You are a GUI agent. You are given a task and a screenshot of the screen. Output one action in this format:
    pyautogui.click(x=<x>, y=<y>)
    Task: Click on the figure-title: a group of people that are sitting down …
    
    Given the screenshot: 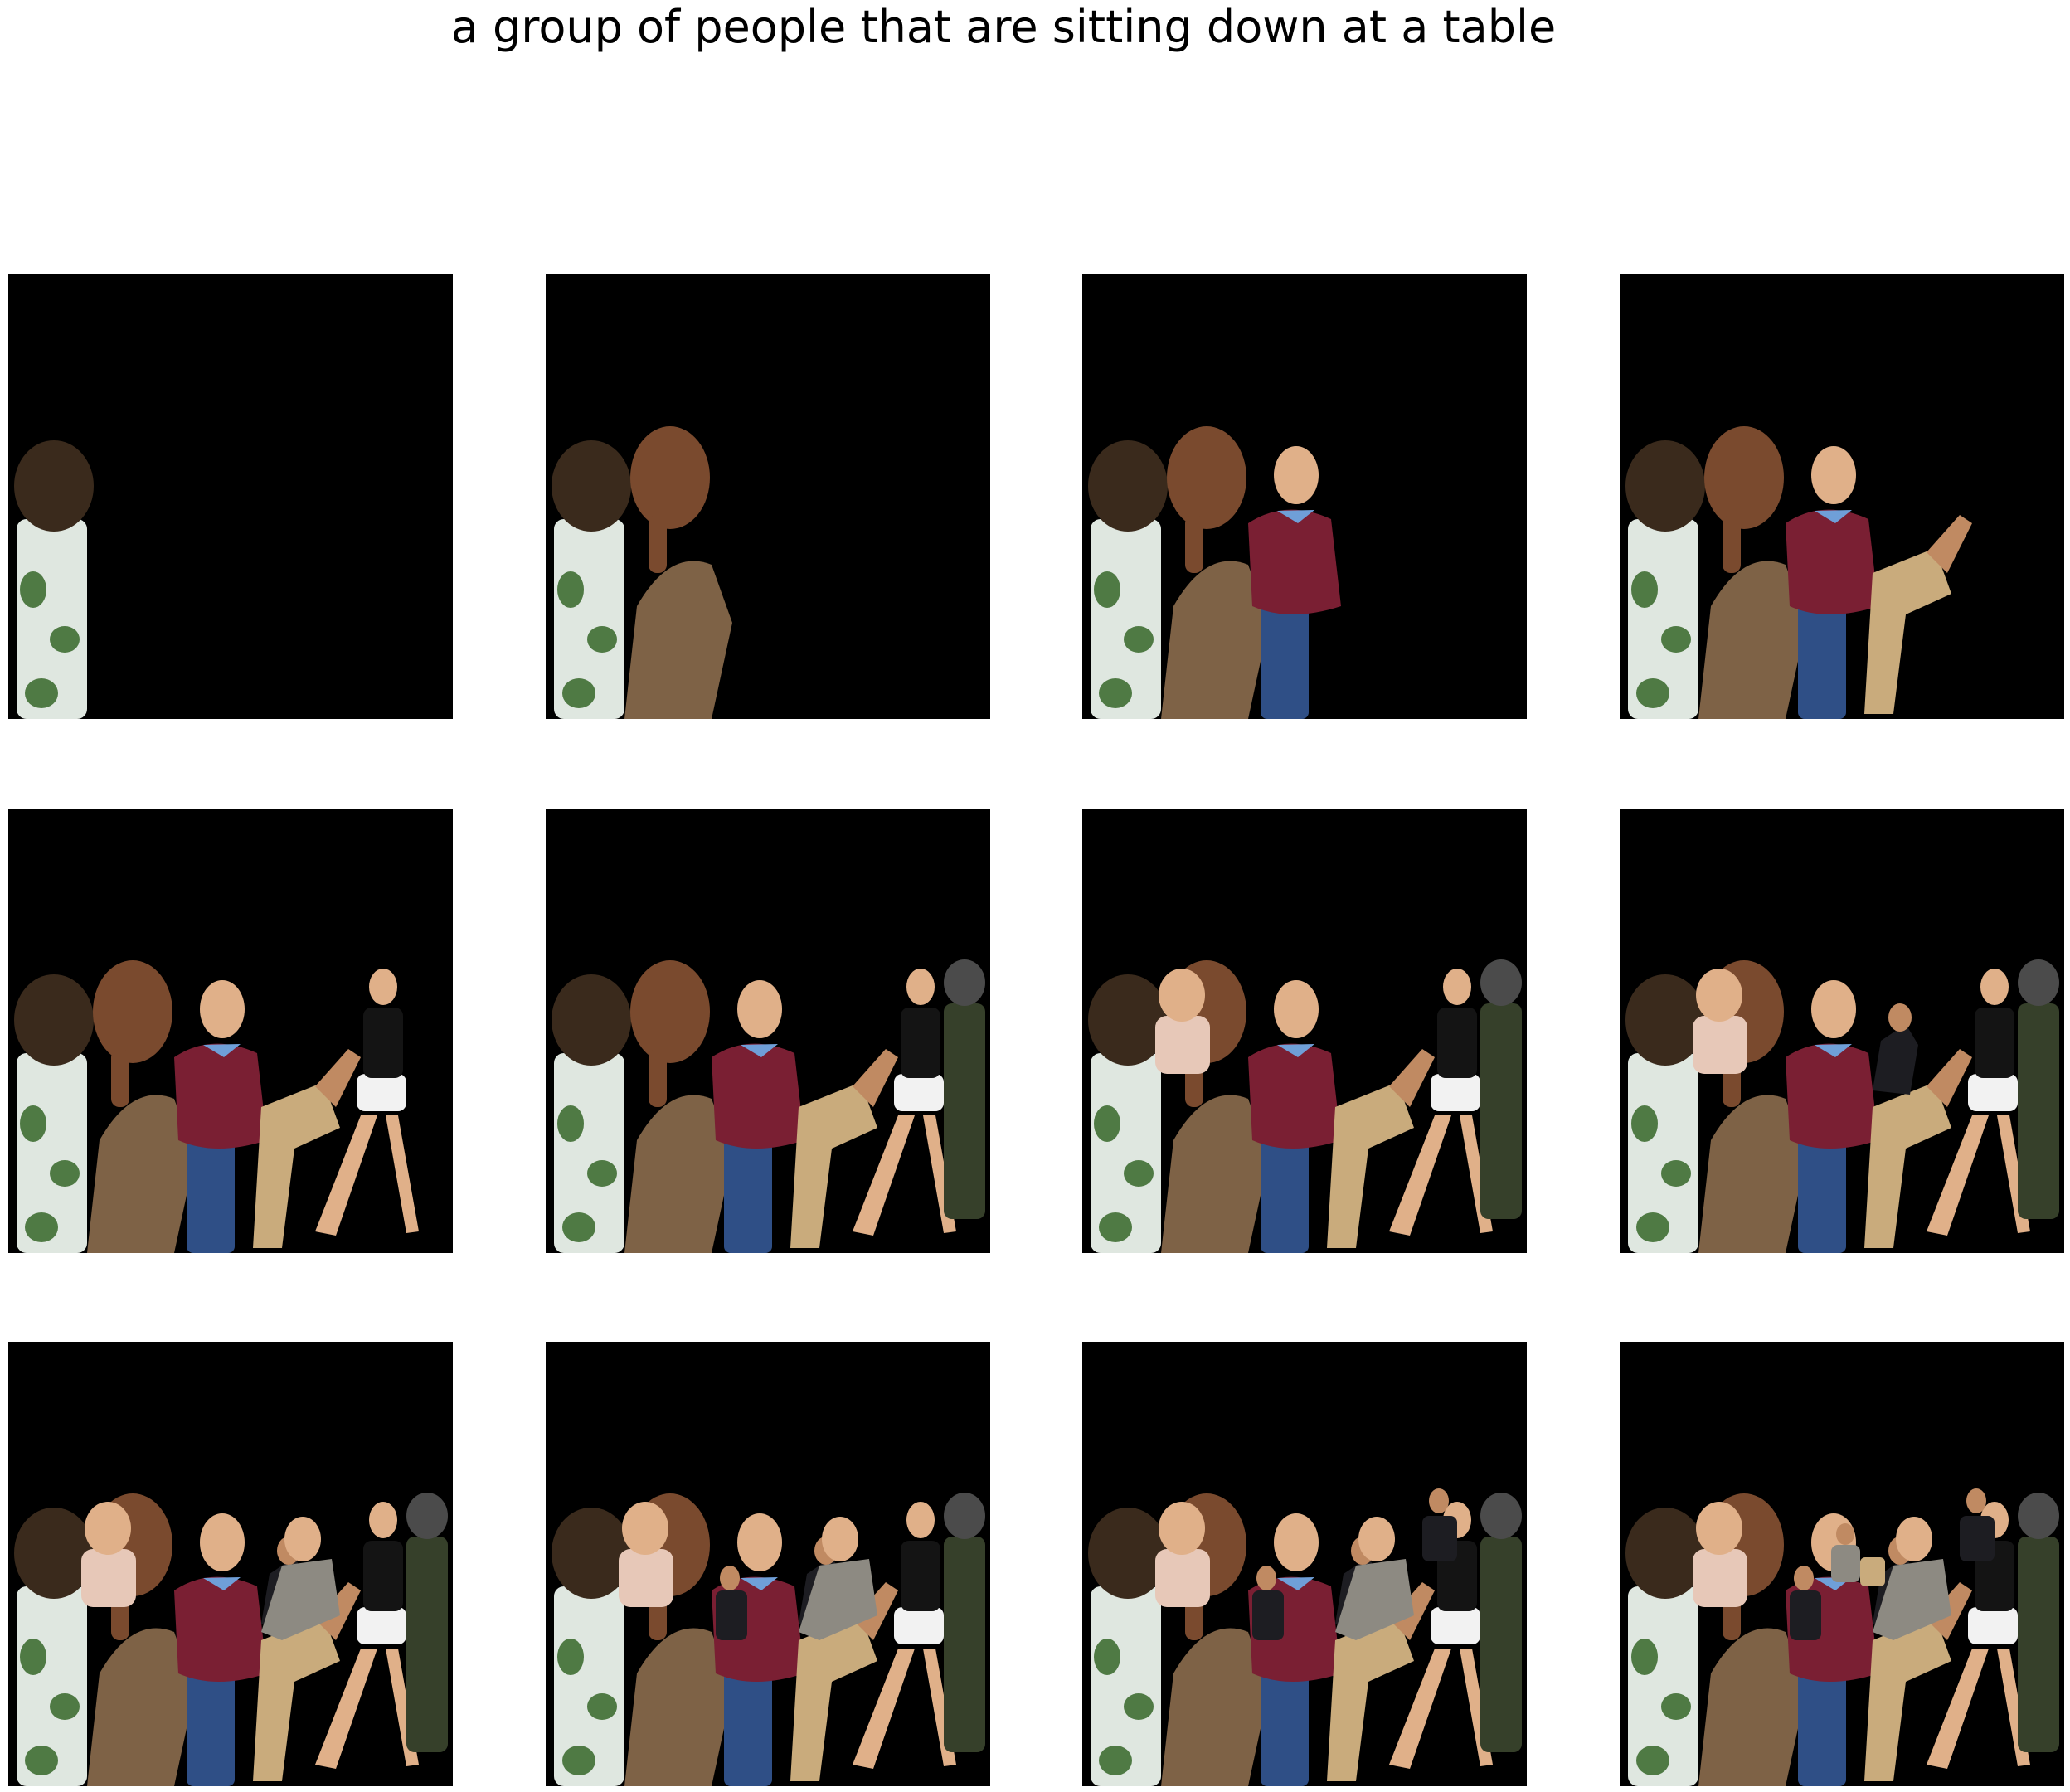 What is the action you would take?
    pyautogui.click(x=1004, y=27)
    